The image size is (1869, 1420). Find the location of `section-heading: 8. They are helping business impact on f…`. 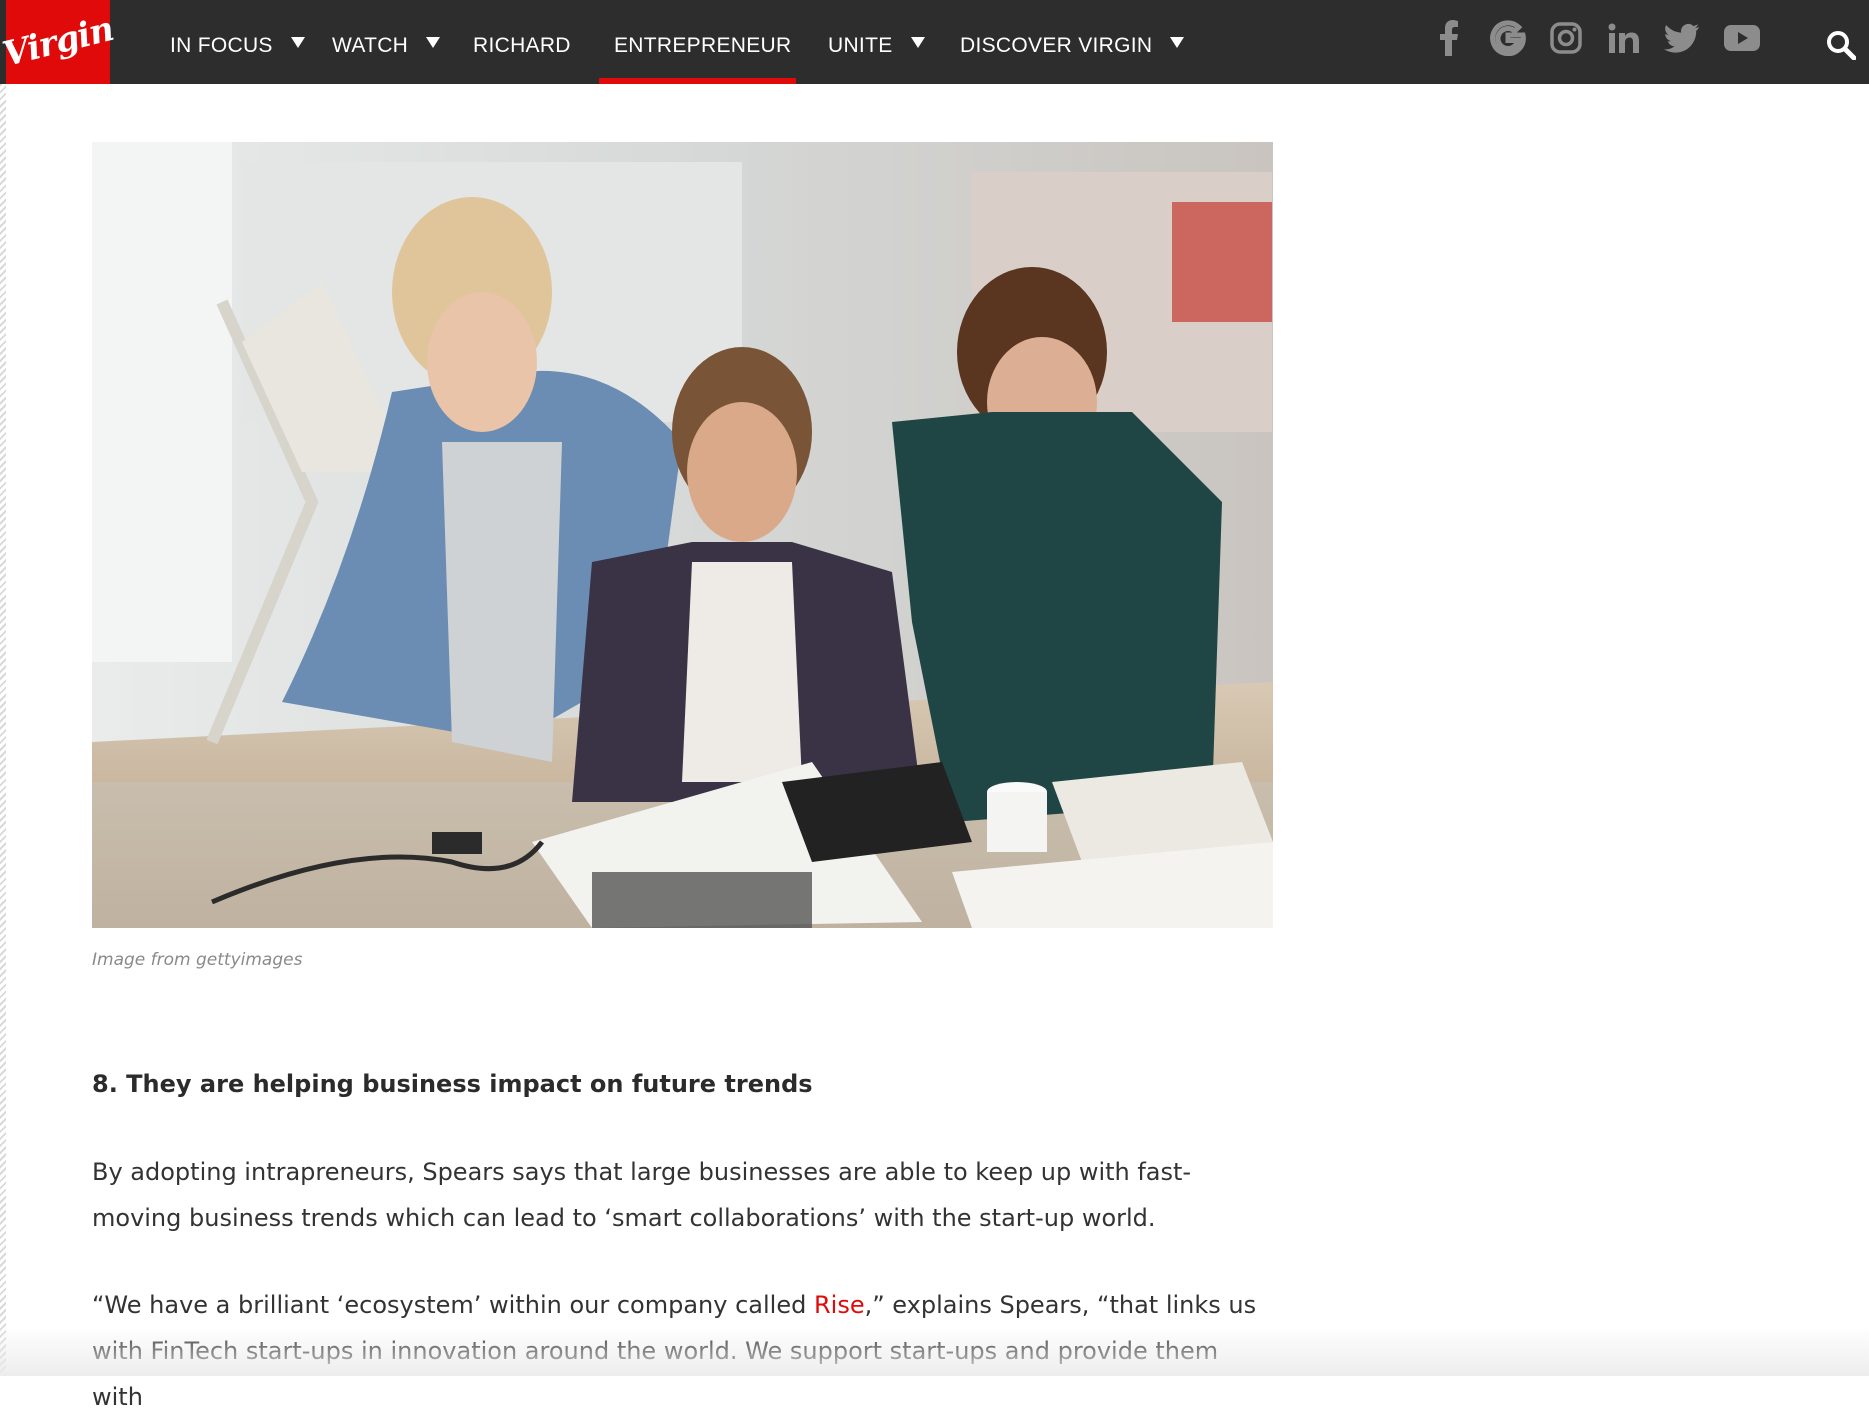

section-heading: 8. They are helping business impact on f… is located at coordinates (452, 1084).